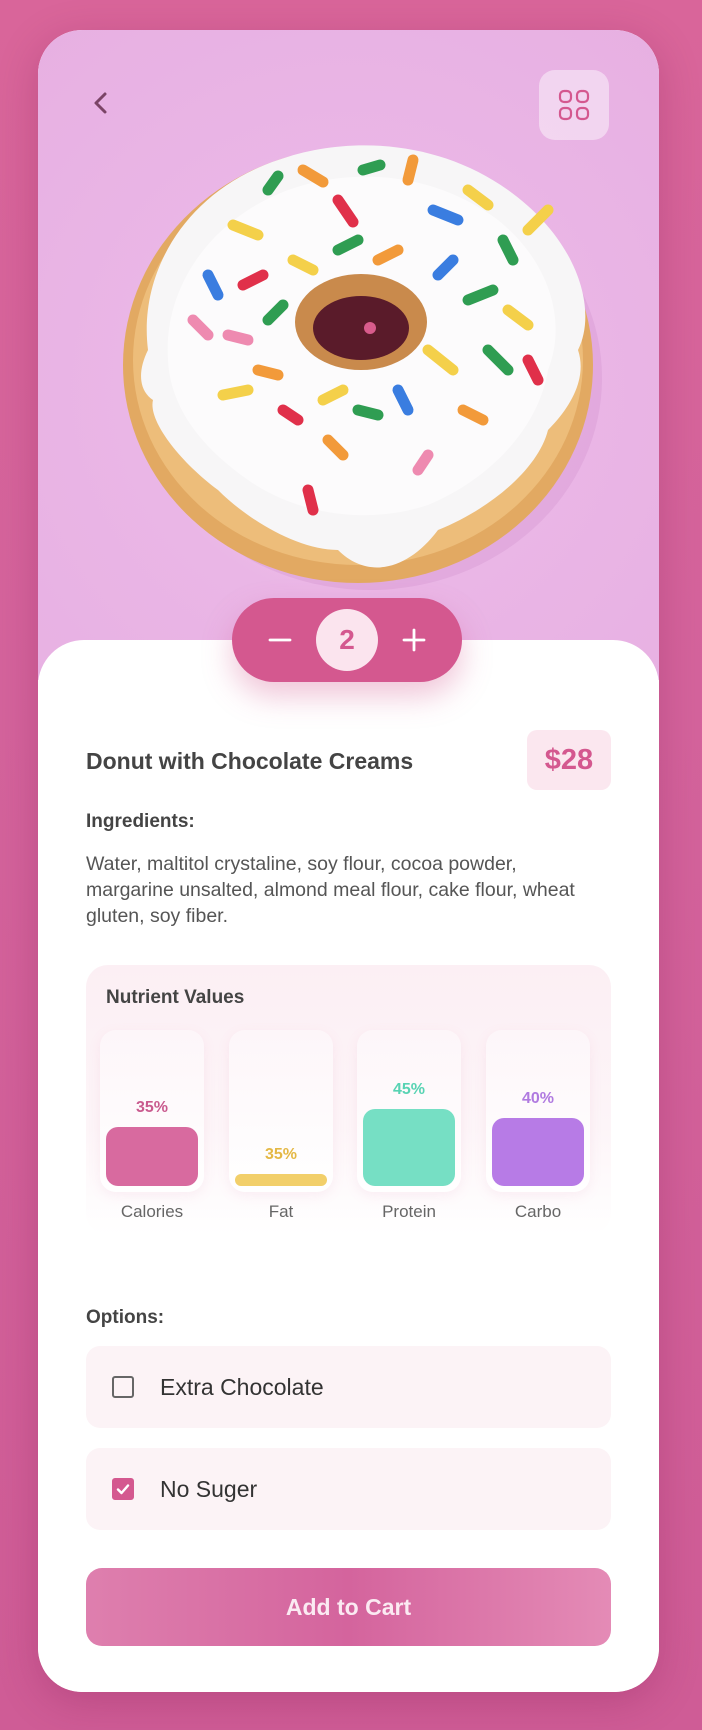  I want to click on bar-label: Fat, so click(281, 1211).